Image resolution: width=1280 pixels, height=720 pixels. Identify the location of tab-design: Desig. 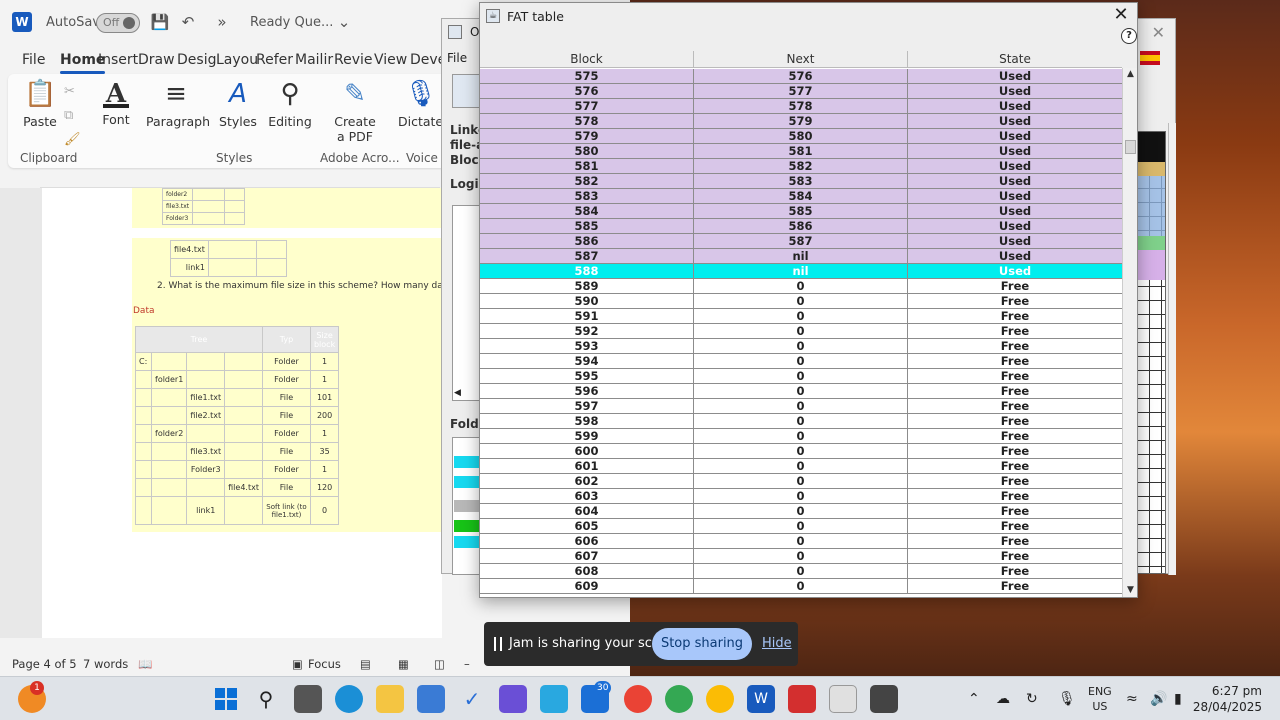
(196, 60).